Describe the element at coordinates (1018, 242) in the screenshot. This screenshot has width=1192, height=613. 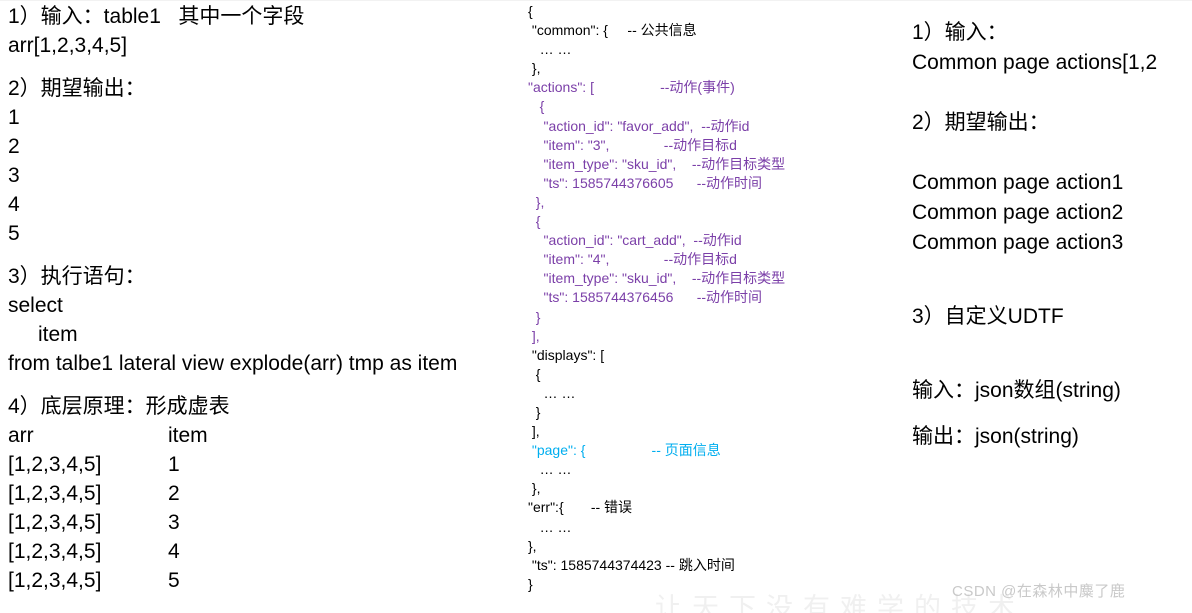
I see `right-output-line-3: Common page action3` at that location.